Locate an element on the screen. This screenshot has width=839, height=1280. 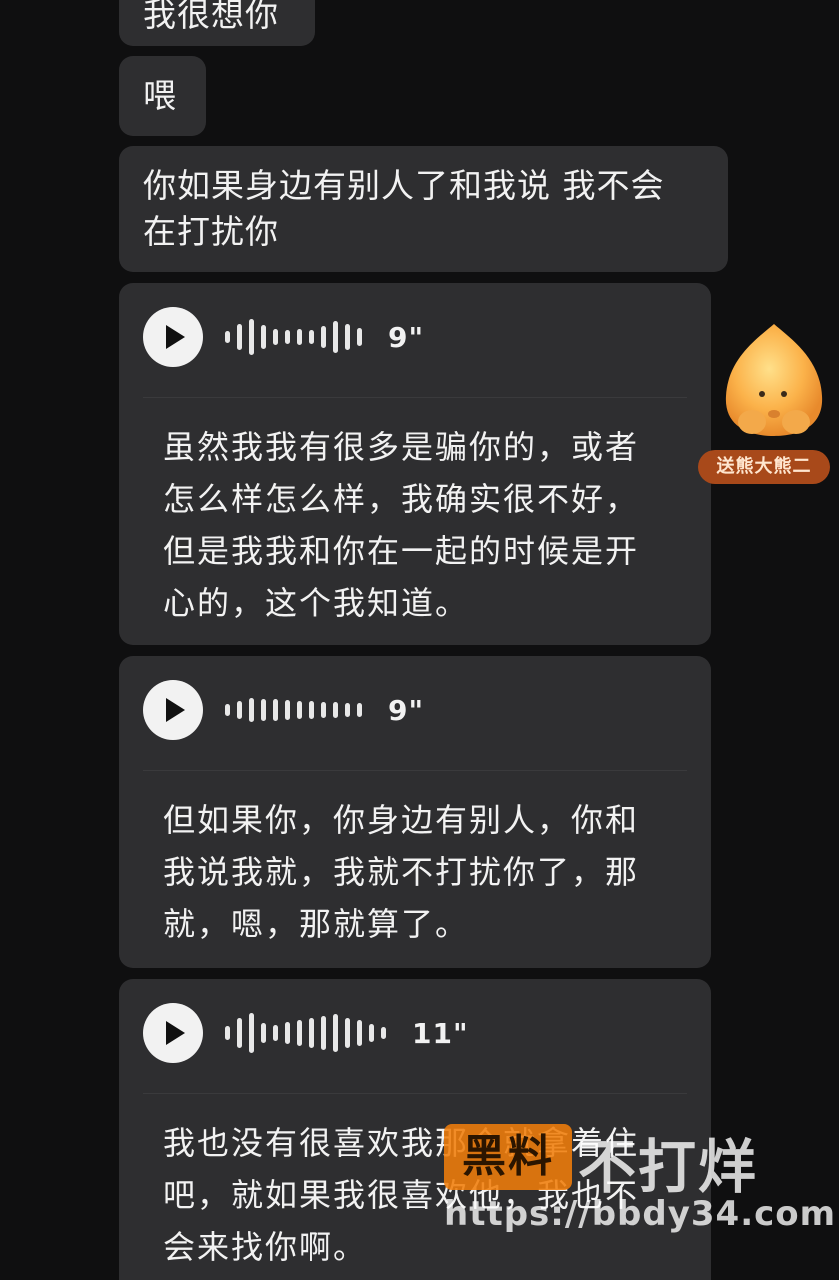
transcript-line: 就，嗯，那就算了。 is located at coordinates (316, 924).